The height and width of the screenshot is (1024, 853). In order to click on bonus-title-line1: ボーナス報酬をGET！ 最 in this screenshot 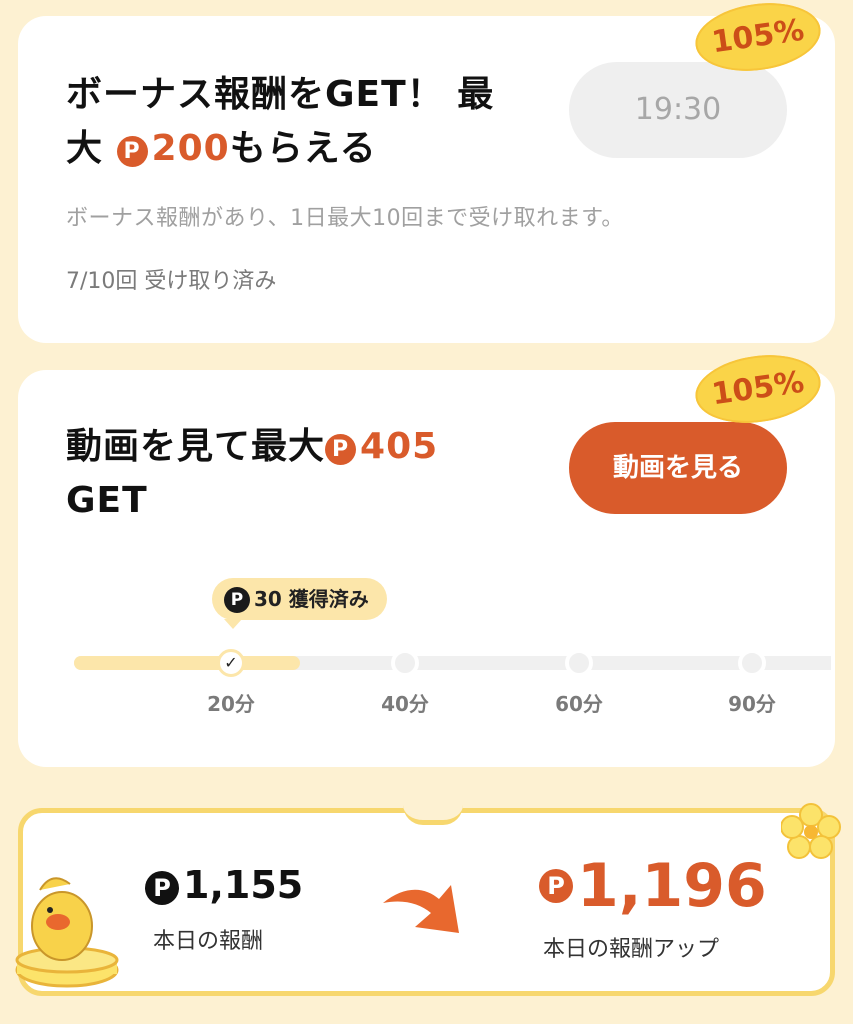, I will do `click(280, 94)`.